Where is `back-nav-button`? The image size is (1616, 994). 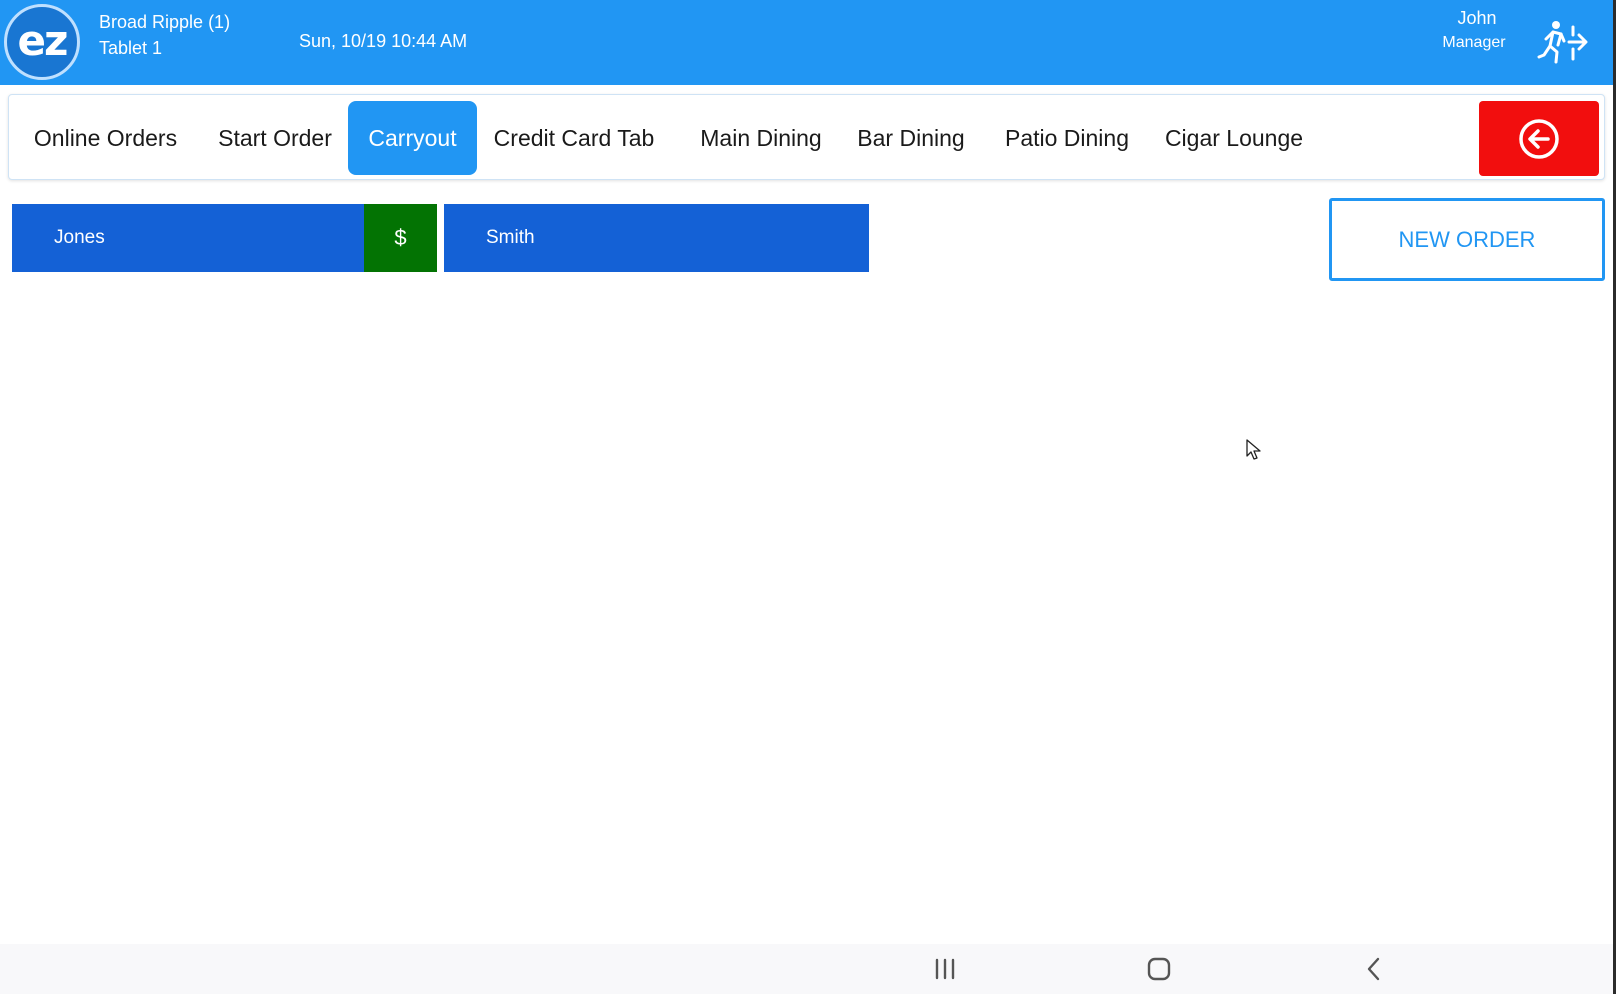
back-nav-button is located at coordinates (1374, 969).